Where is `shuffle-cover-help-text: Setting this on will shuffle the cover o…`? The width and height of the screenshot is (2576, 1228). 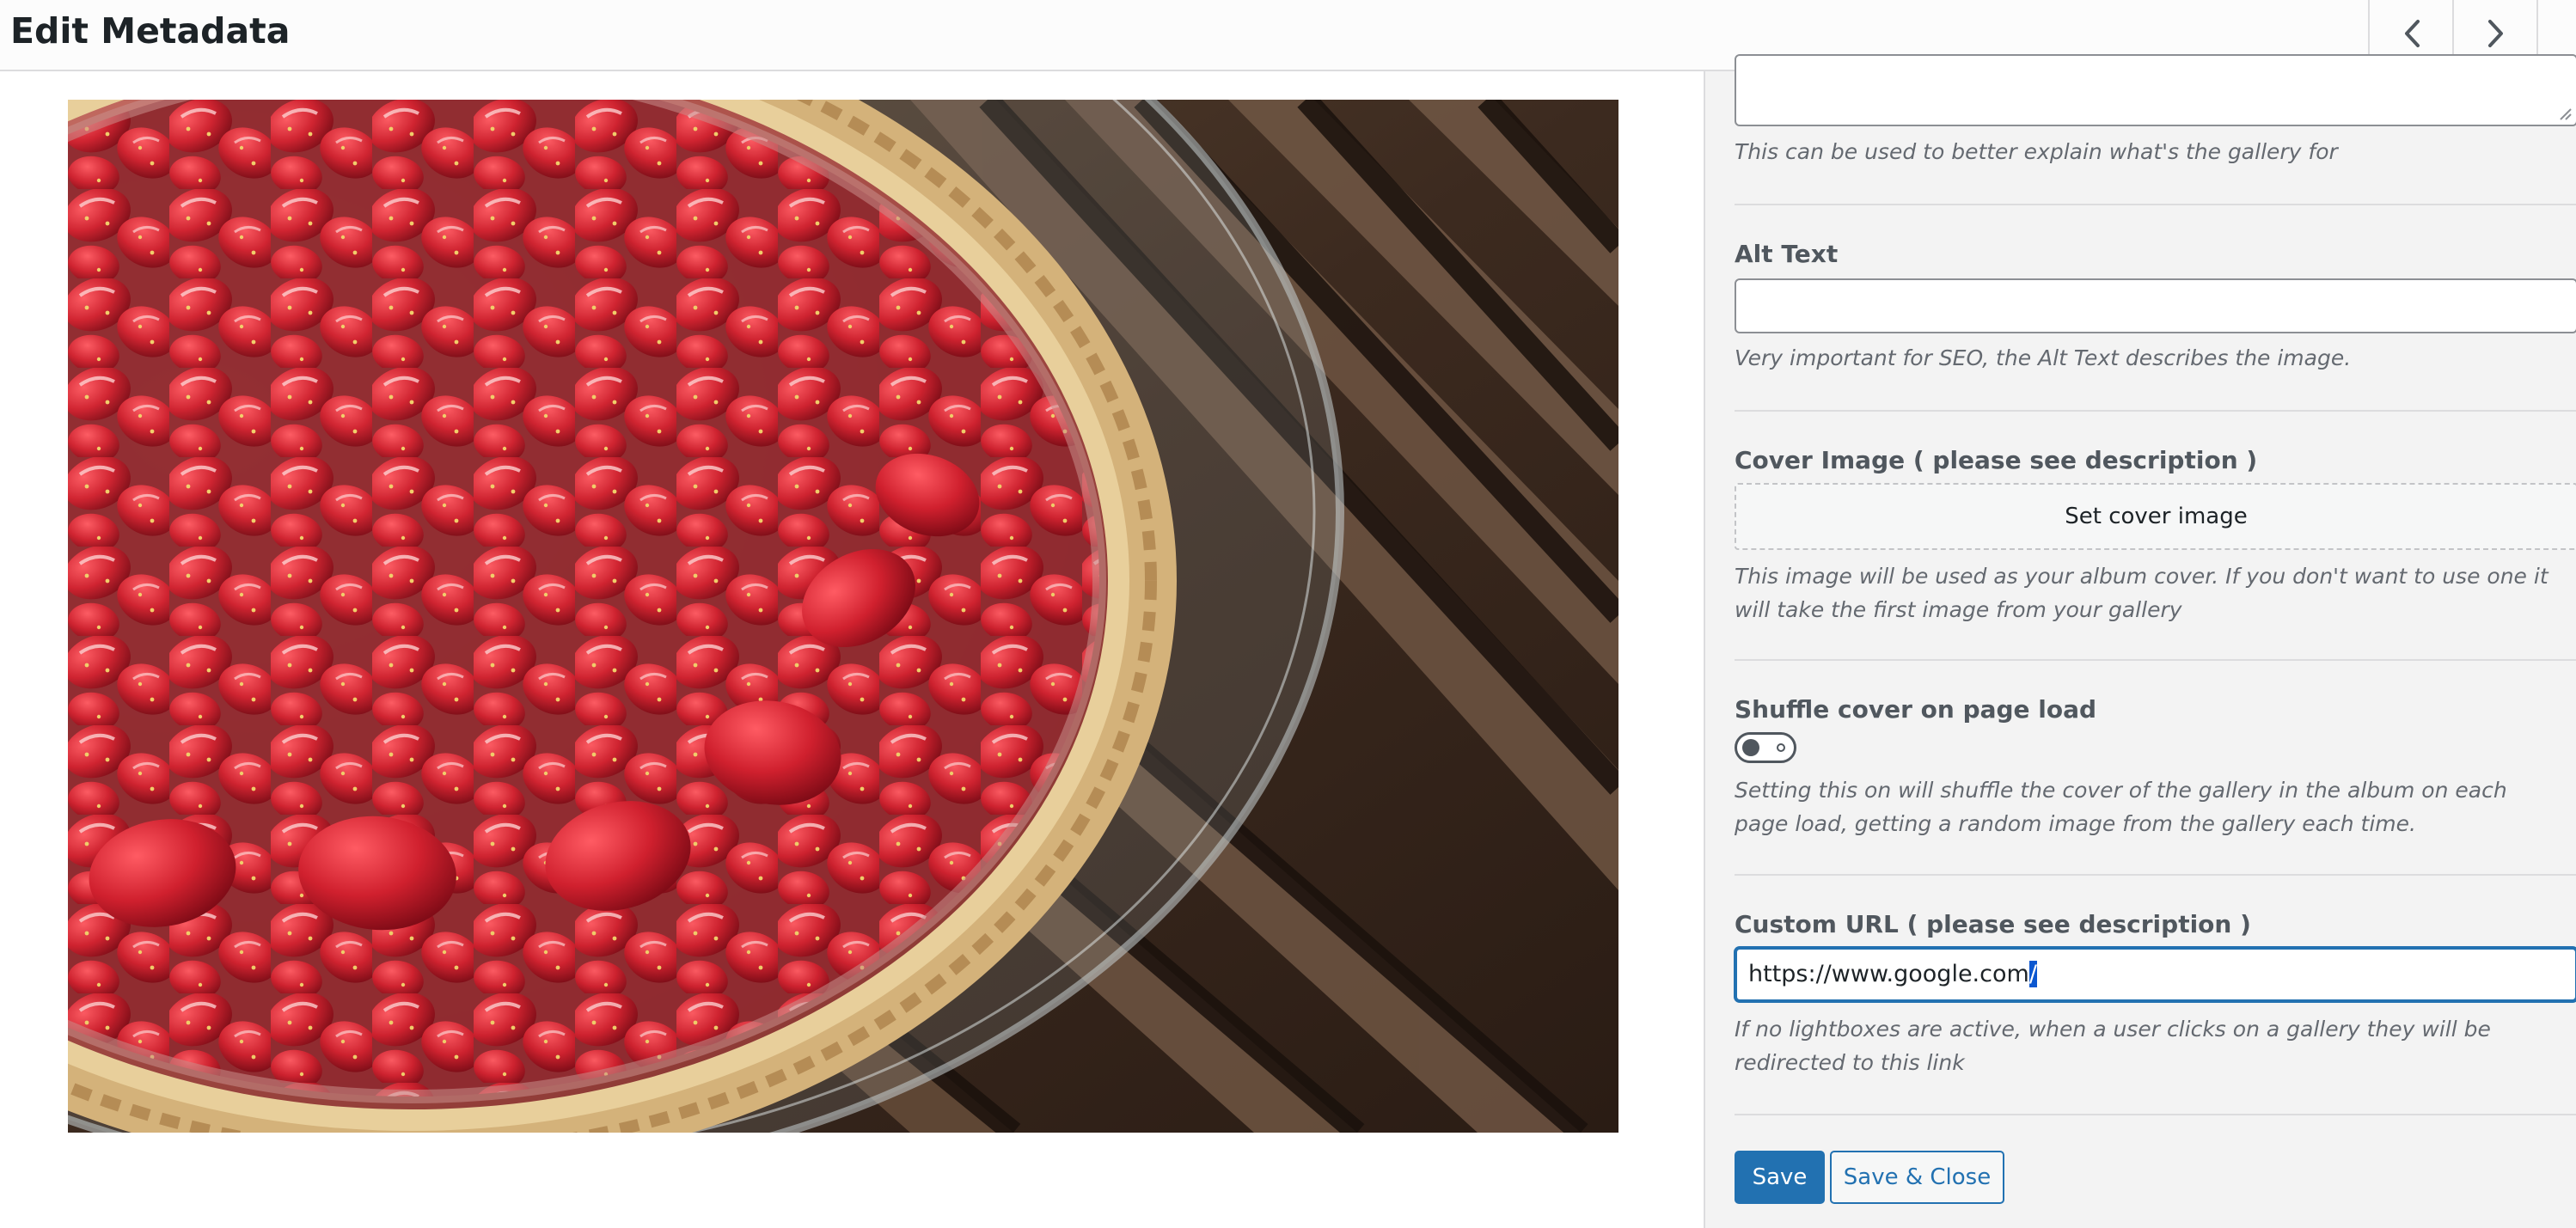
shuffle-cover-help-text: Setting this on will shuffle the cover o… is located at coordinates (2121, 807).